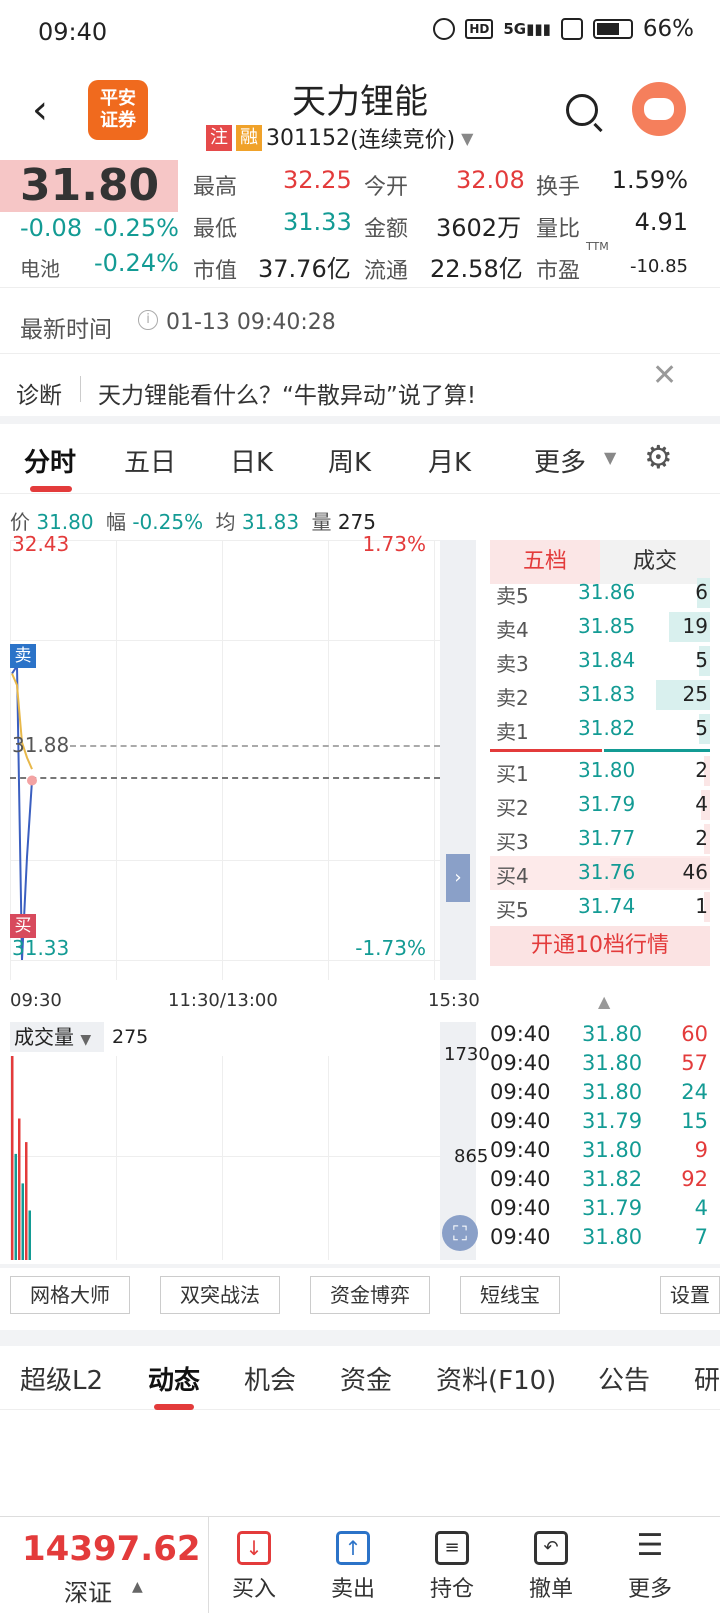 This screenshot has width=720, height=1613. Describe the element at coordinates (600, 1182) in the screenshot. I see `tick-row: 09:40 31.82 92` at that location.